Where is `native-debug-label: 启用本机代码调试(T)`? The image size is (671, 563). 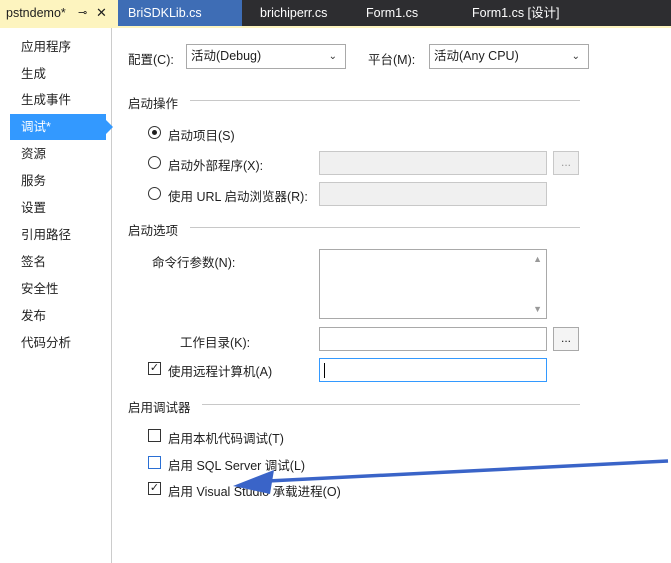
native-debug-label: 启用本机代码调试(T) is located at coordinates (226, 437).